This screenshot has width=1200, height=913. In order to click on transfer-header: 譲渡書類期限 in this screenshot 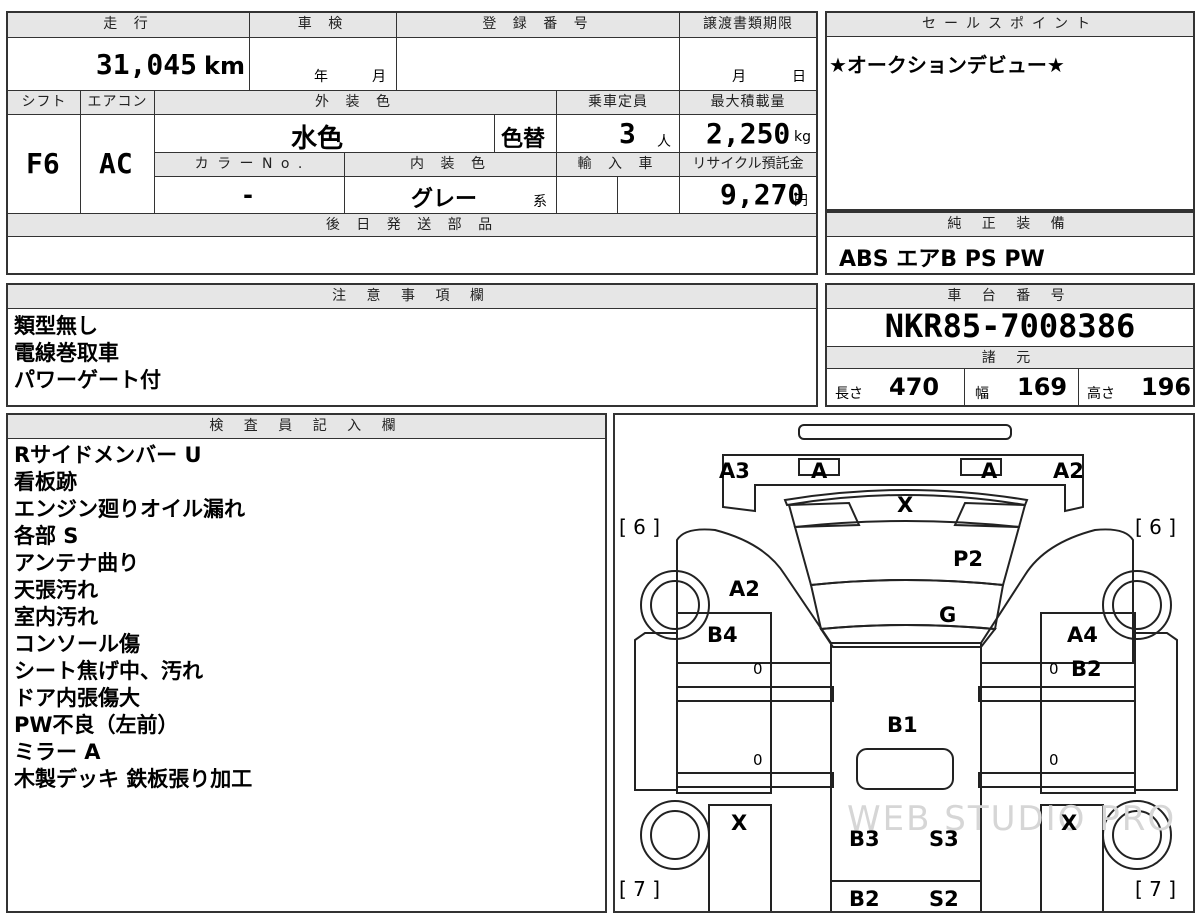, I will do `click(748, 25)`.